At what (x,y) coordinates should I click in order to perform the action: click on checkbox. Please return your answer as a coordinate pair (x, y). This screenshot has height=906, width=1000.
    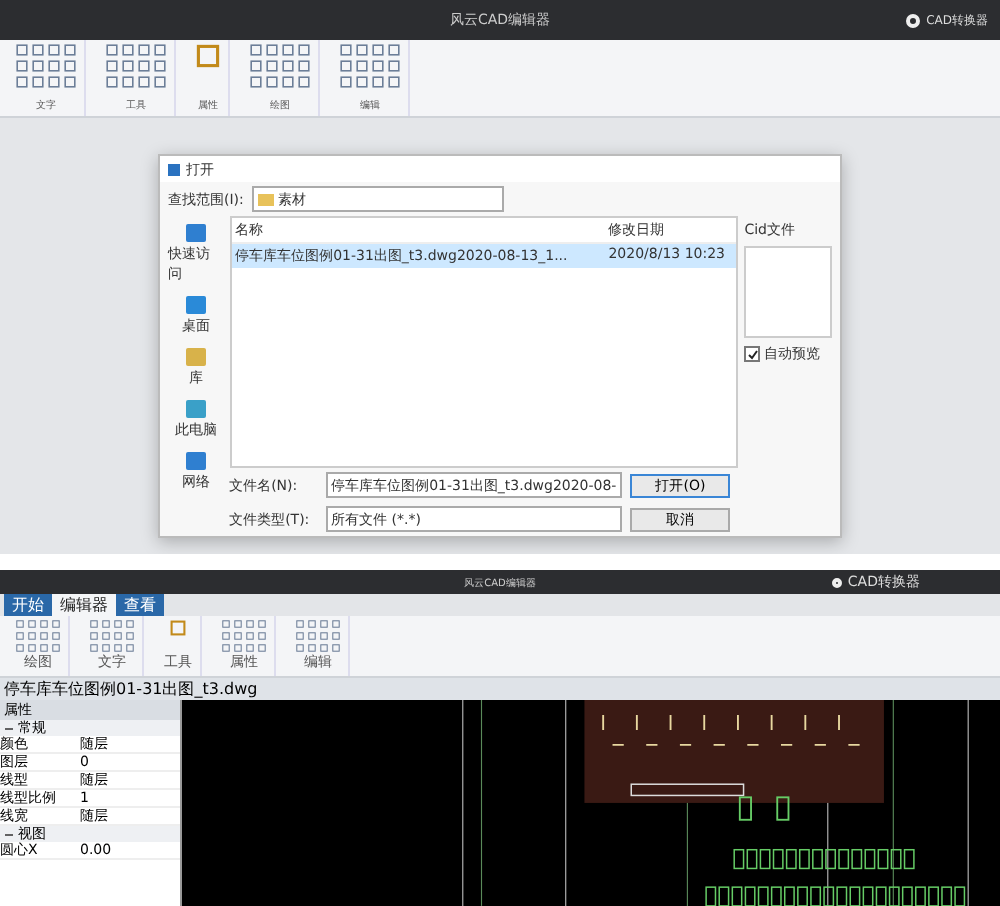
    Looking at the image, I should click on (752, 354).